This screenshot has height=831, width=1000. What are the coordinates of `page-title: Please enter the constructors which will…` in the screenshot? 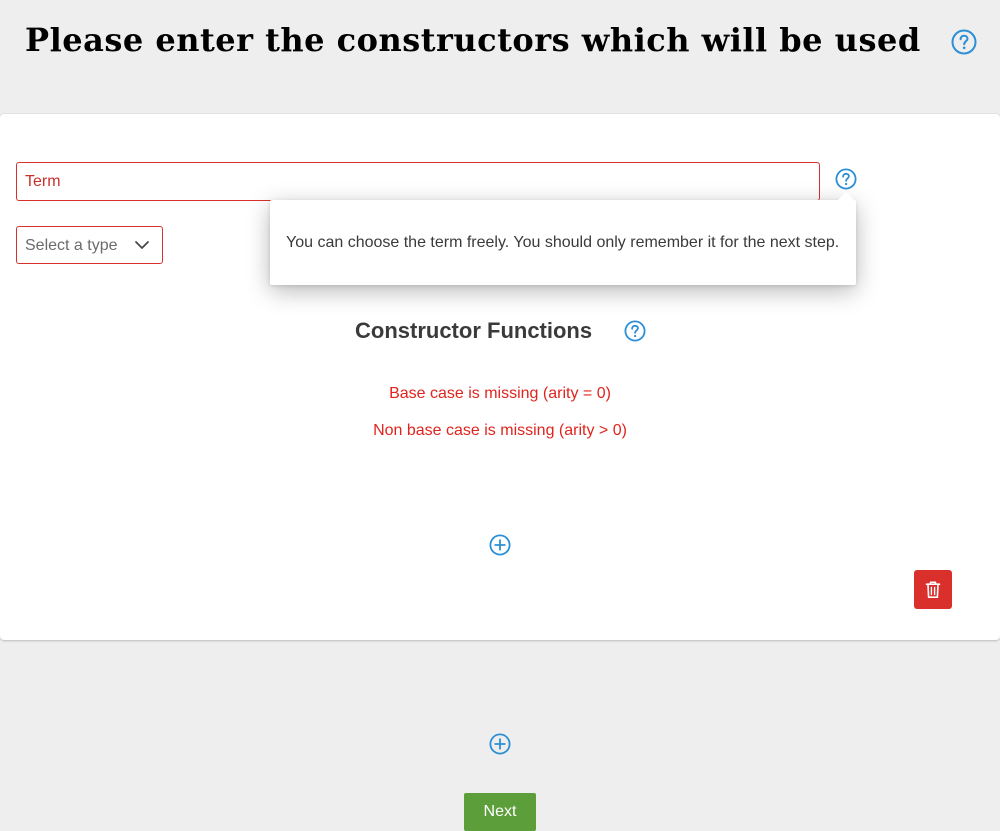 It's located at (473, 40).